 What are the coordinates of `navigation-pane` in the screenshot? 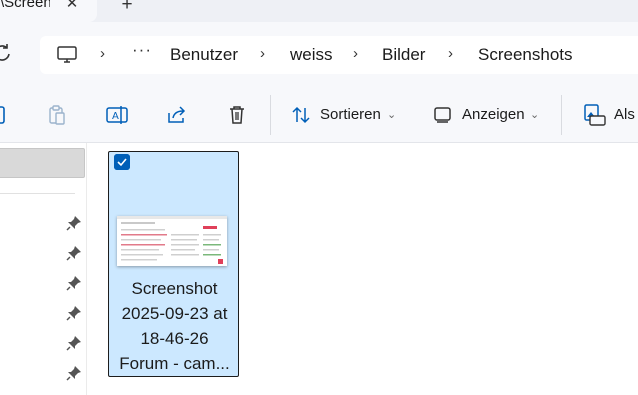 It's located at (43, 269).